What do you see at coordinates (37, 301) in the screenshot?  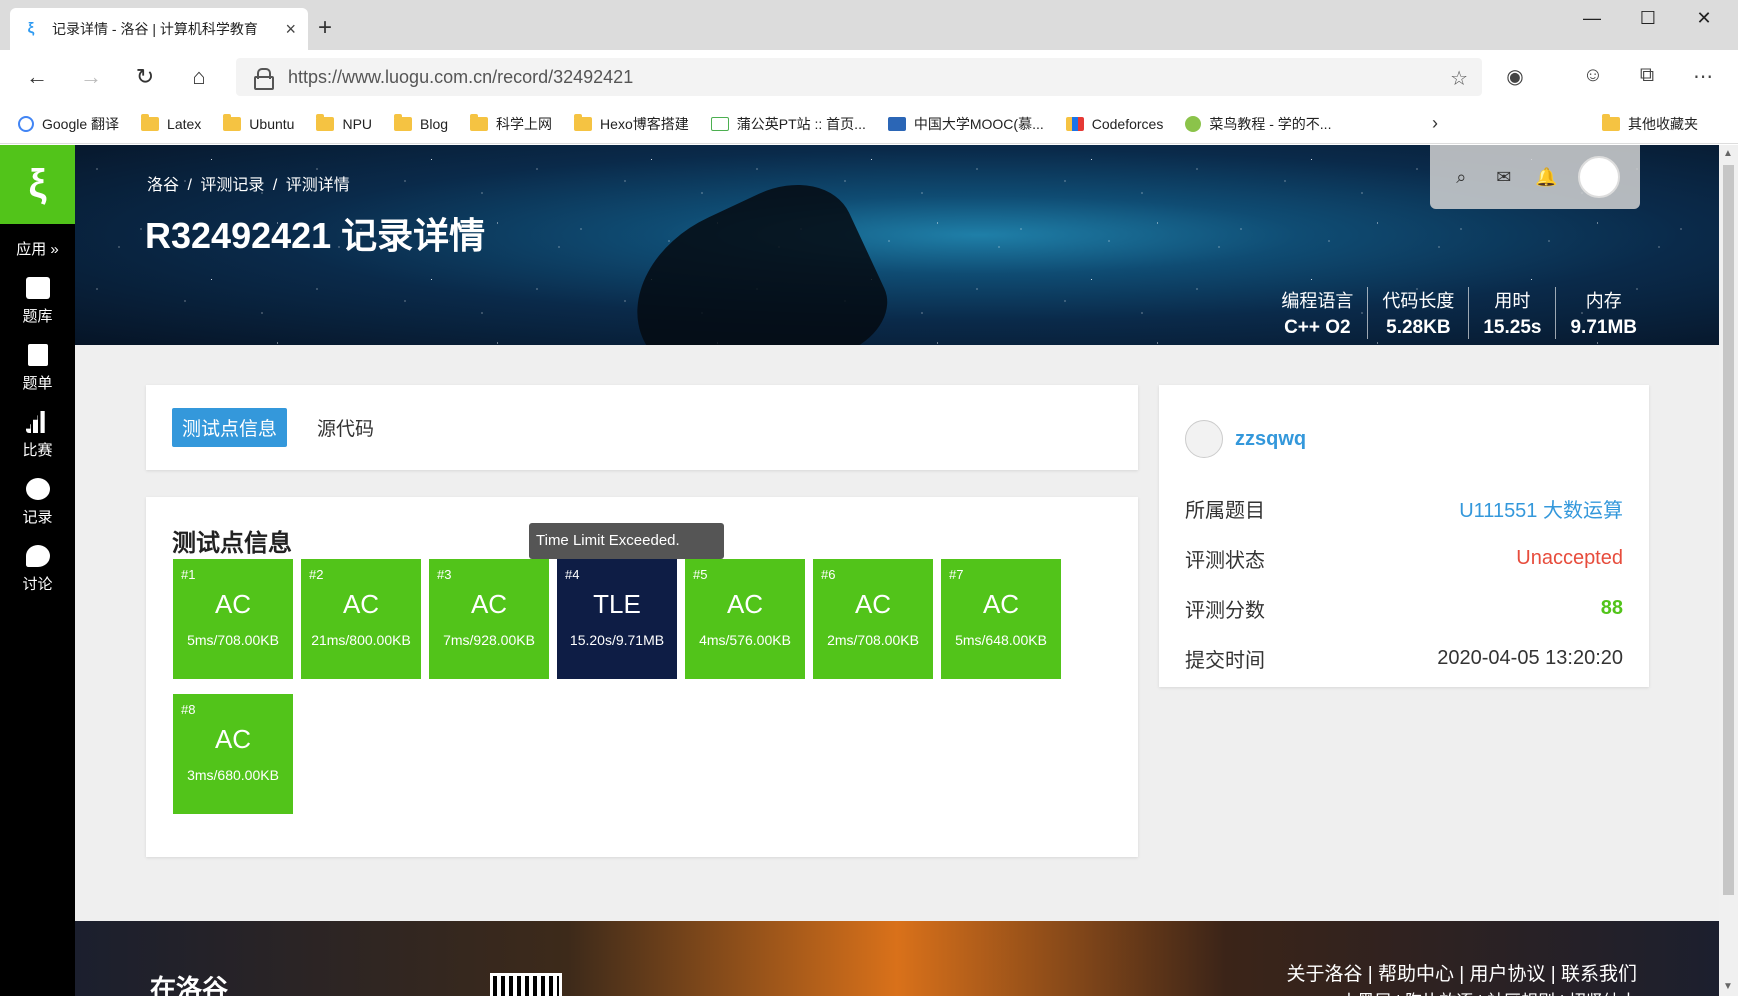 I see `sidebar-item-problems: 题库` at bounding box center [37, 301].